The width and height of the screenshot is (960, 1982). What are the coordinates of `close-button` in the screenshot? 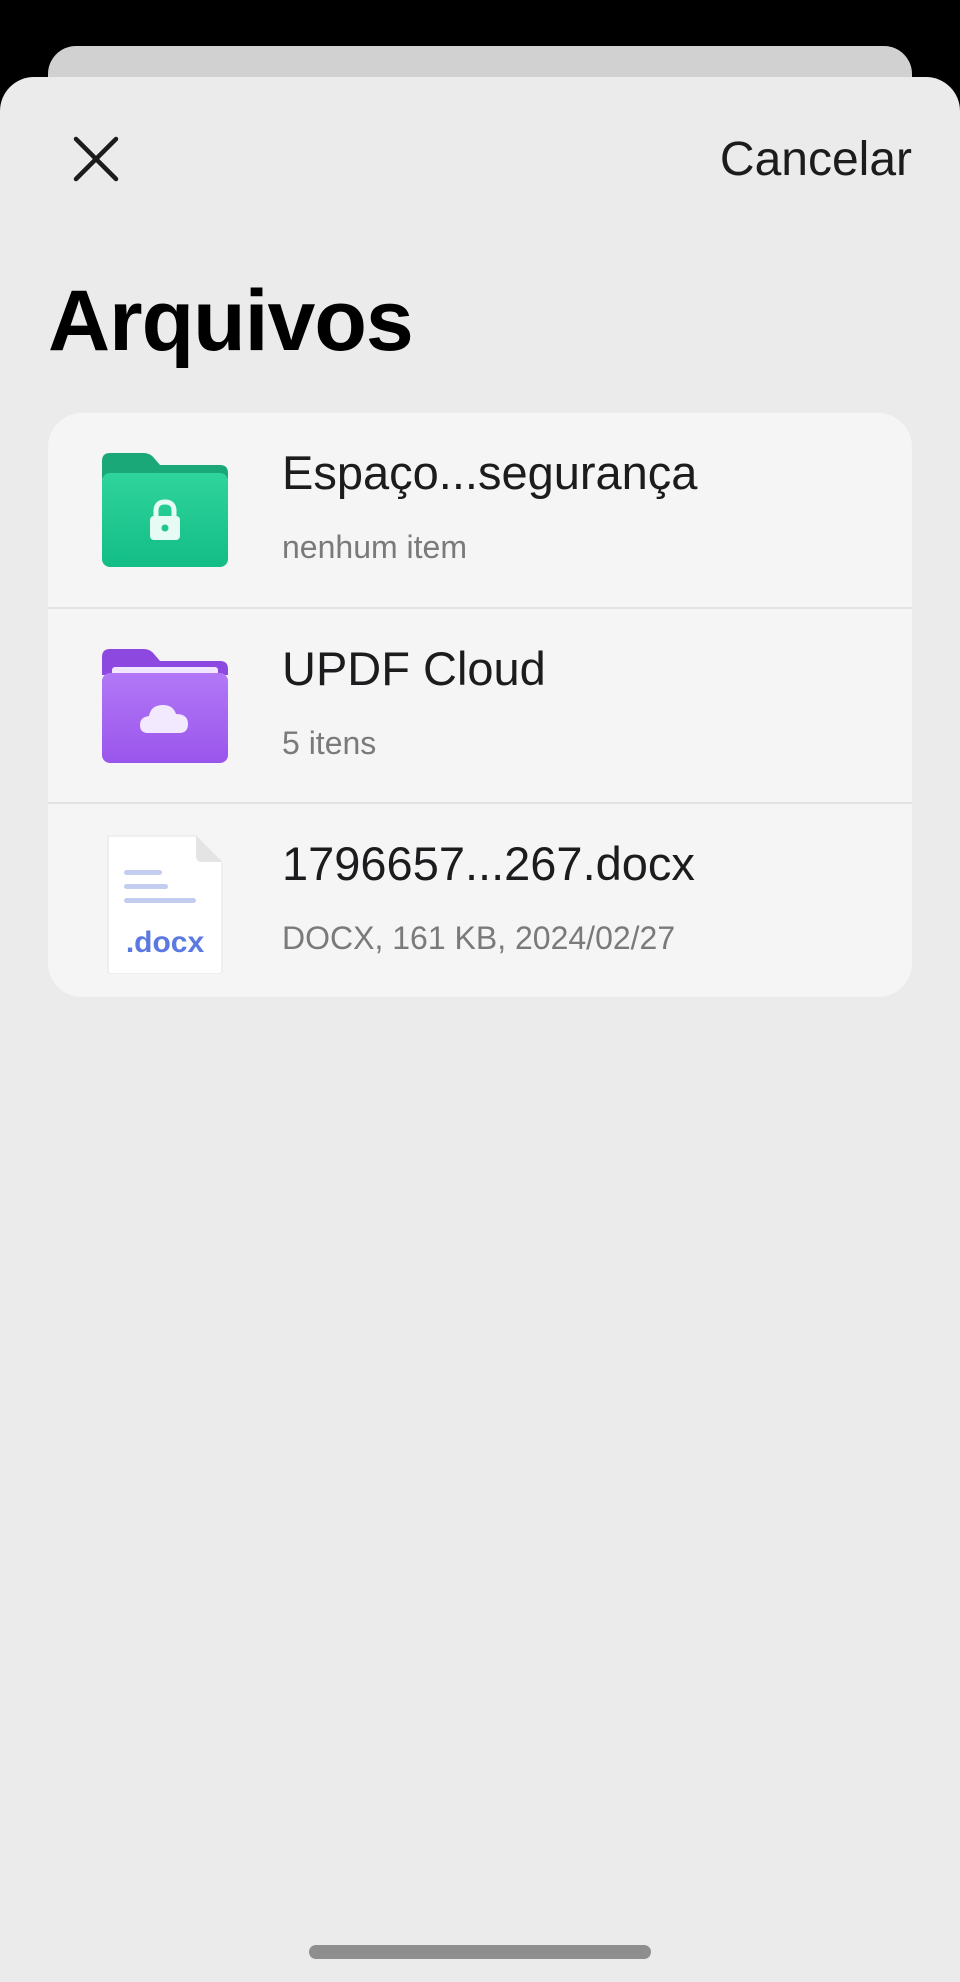 It's located at (96, 159).